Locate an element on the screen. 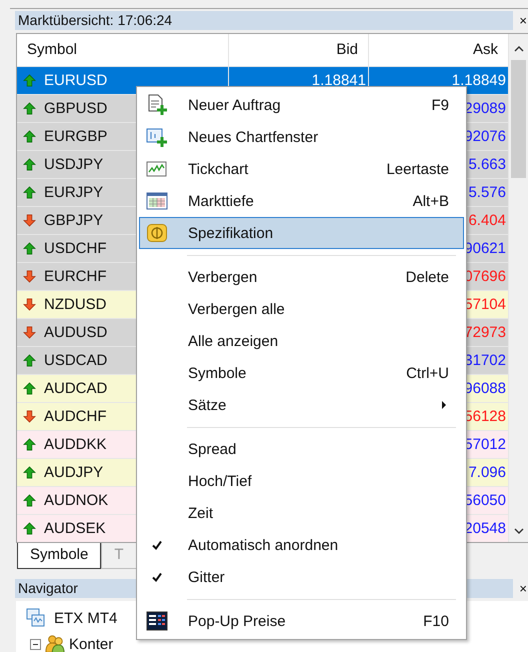  table-icon is located at coordinates (157, 201).